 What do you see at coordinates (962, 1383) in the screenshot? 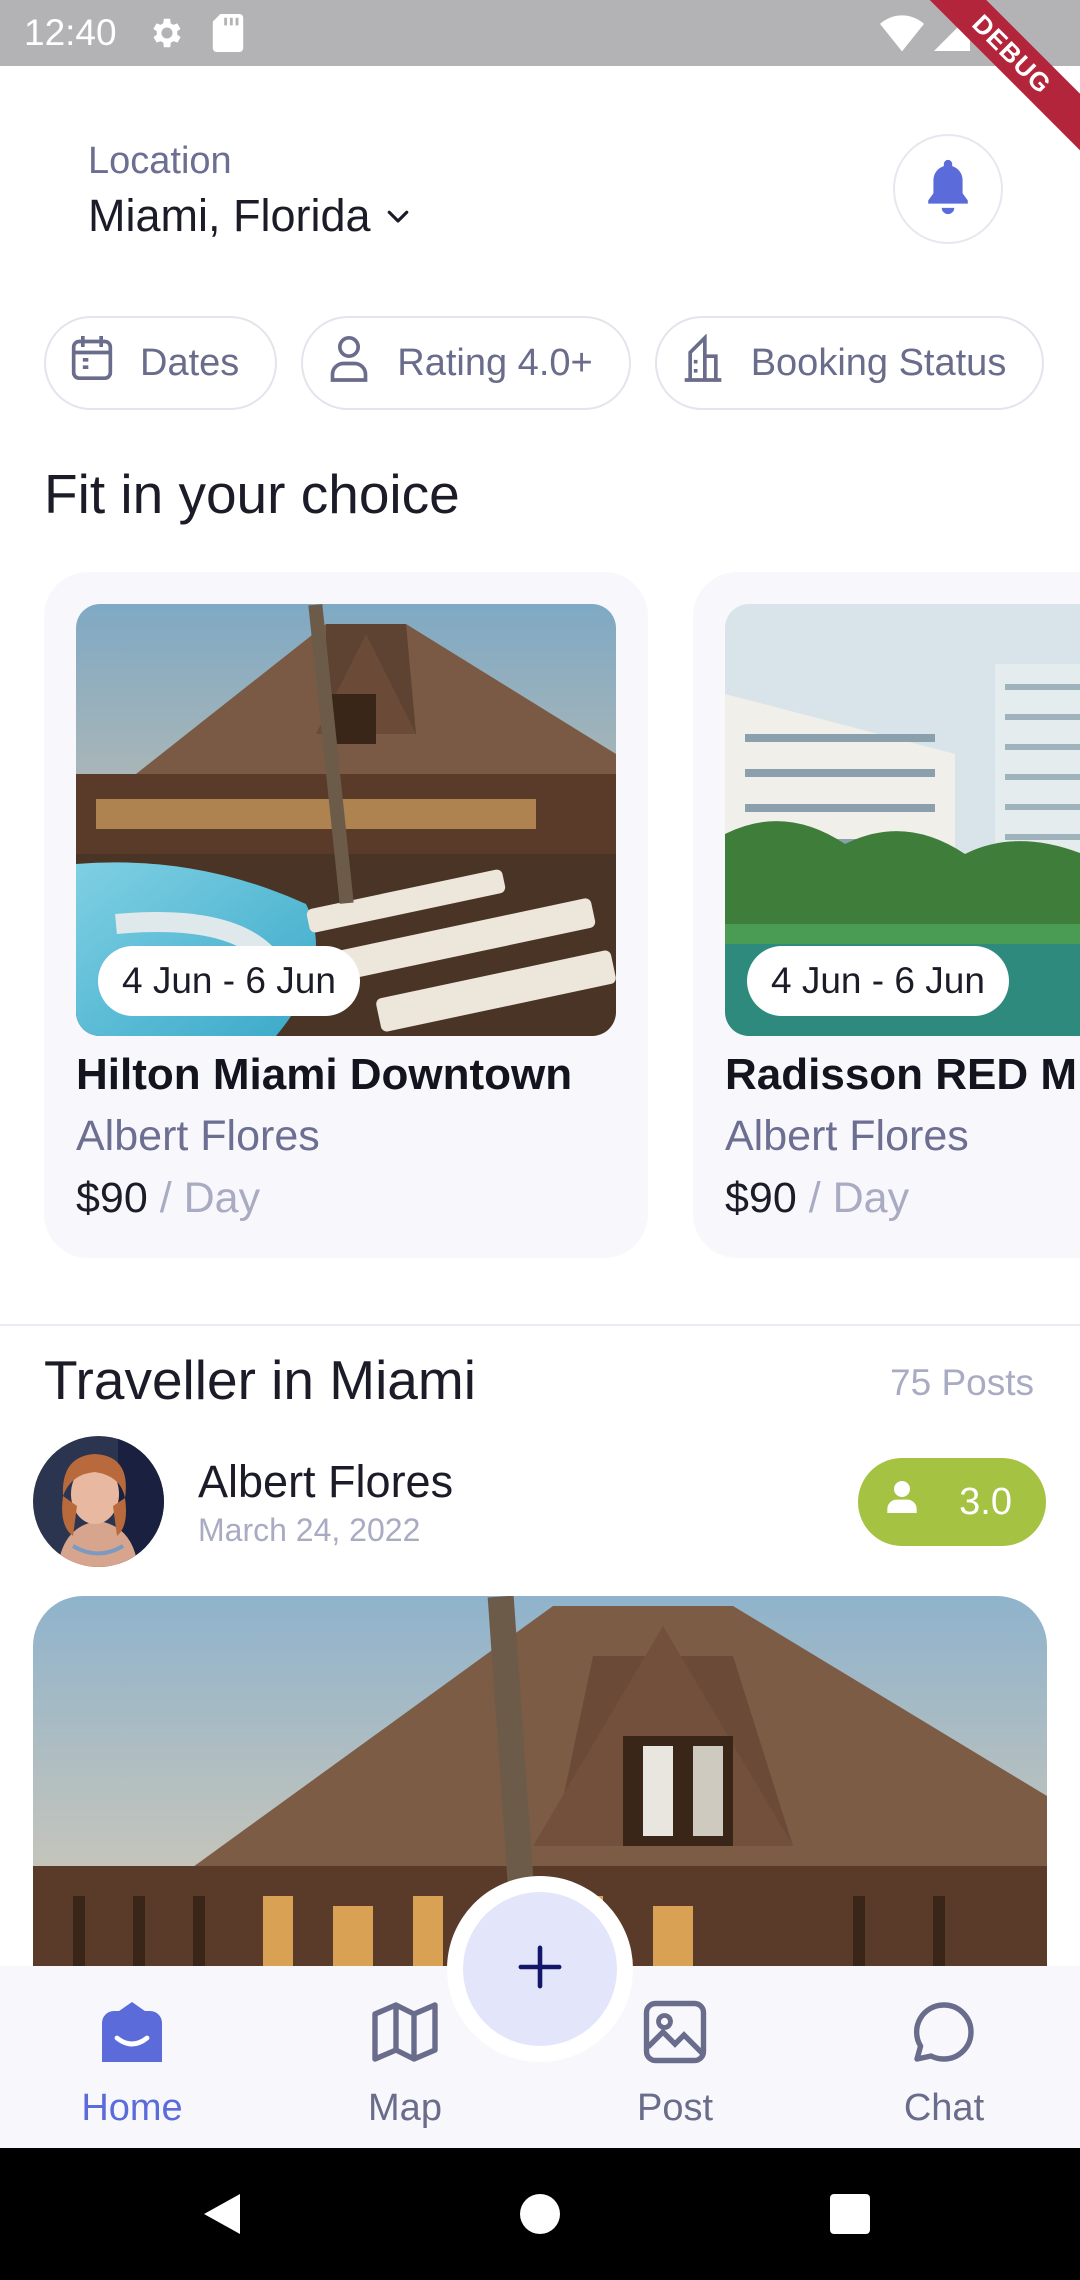
I see `posts-count: 75 Posts` at bounding box center [962, 1383].